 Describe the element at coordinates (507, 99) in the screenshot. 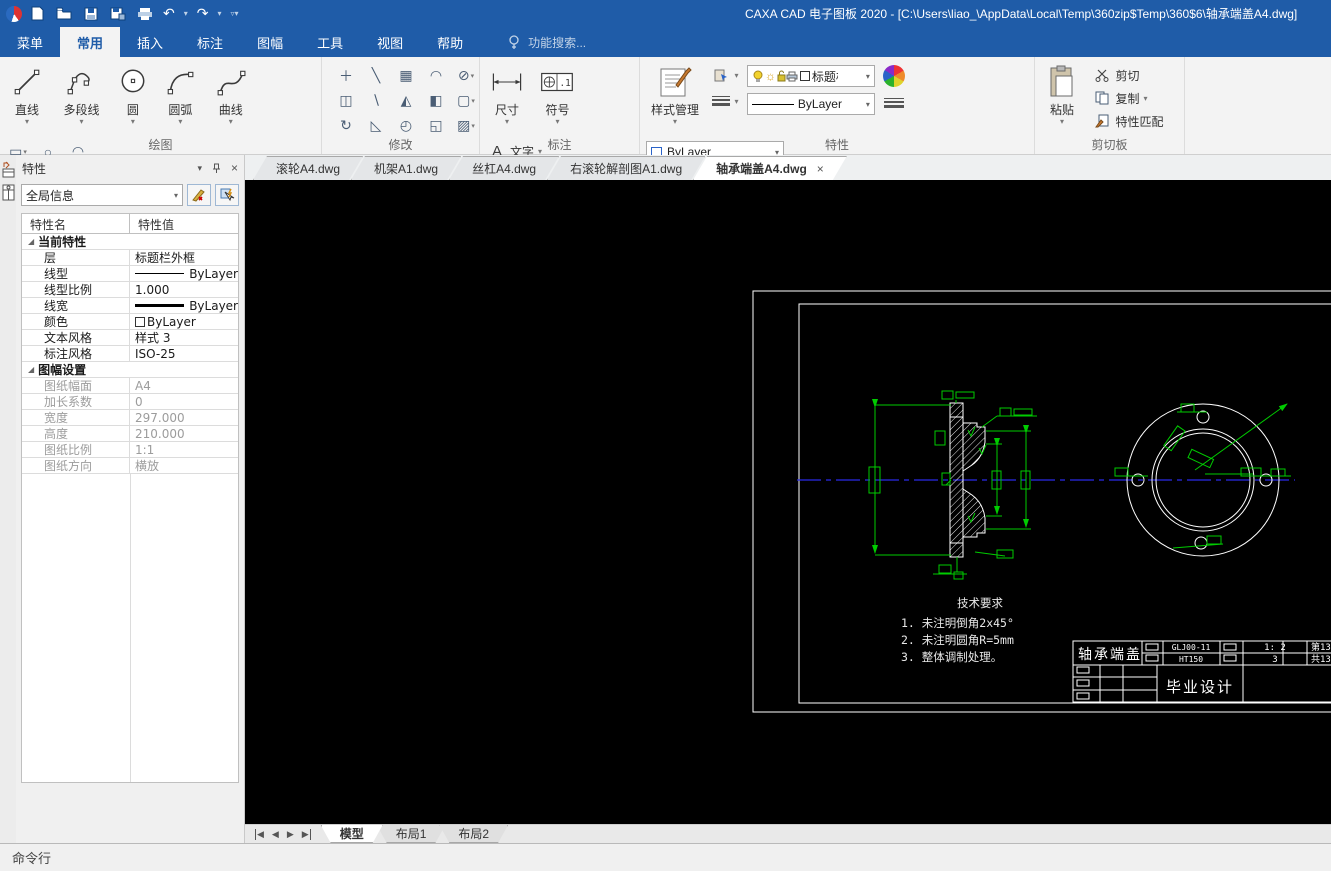

I see `dimension-button: 尺寸 ▾` at that location.